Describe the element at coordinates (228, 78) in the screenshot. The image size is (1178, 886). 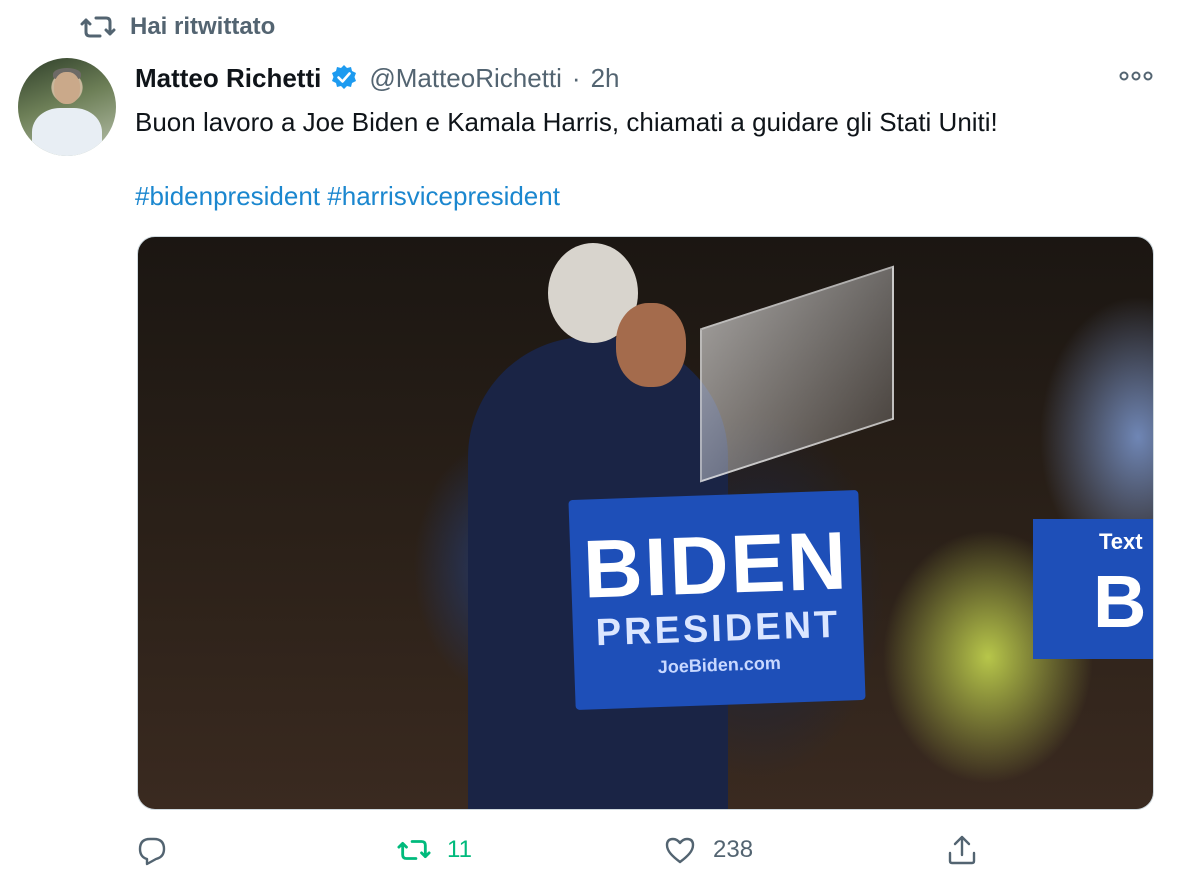
I see `author-name: Matteo Richetti` at that location.